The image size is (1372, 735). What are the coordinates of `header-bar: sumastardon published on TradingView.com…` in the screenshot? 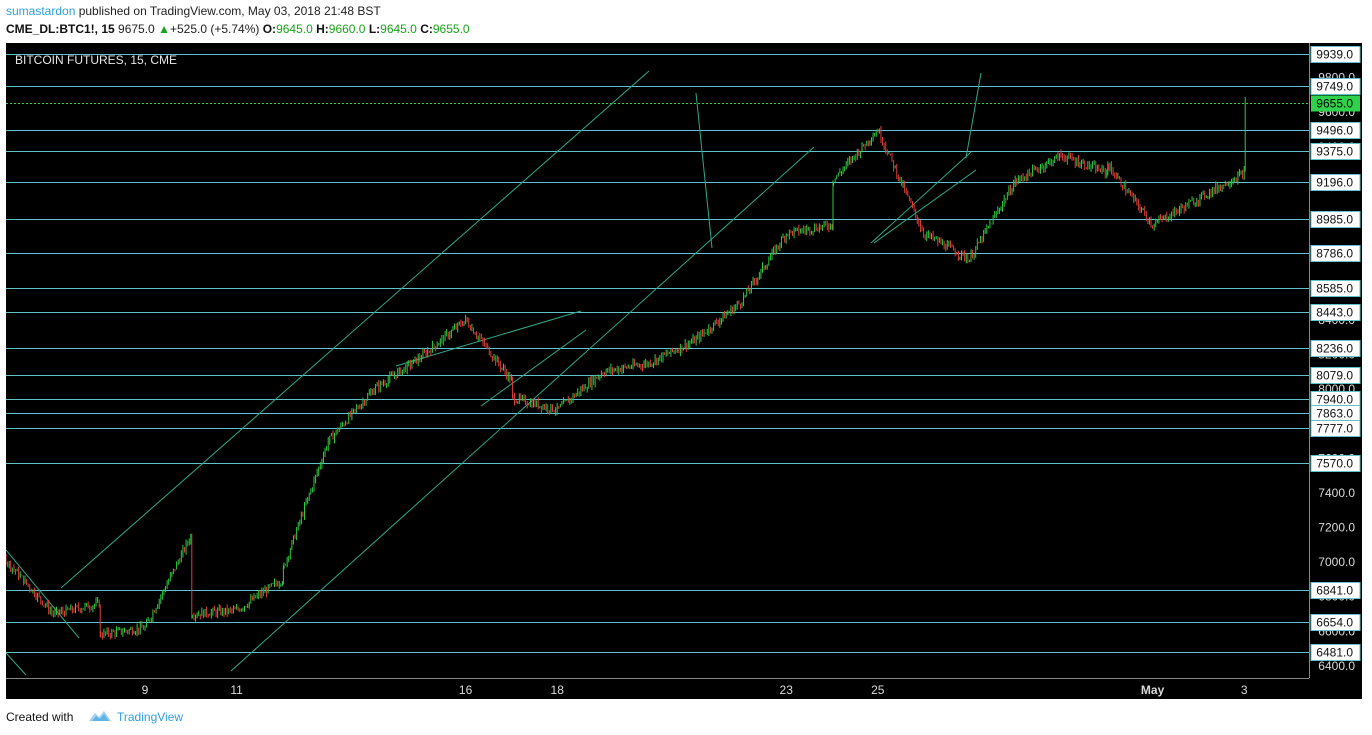 It's located at (686, 21).